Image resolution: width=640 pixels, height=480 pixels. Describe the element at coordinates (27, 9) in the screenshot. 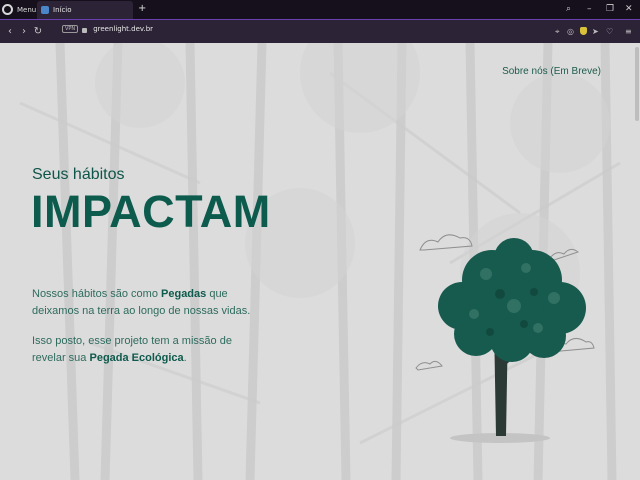

I see `browser-menu-label: Menu` at that location.